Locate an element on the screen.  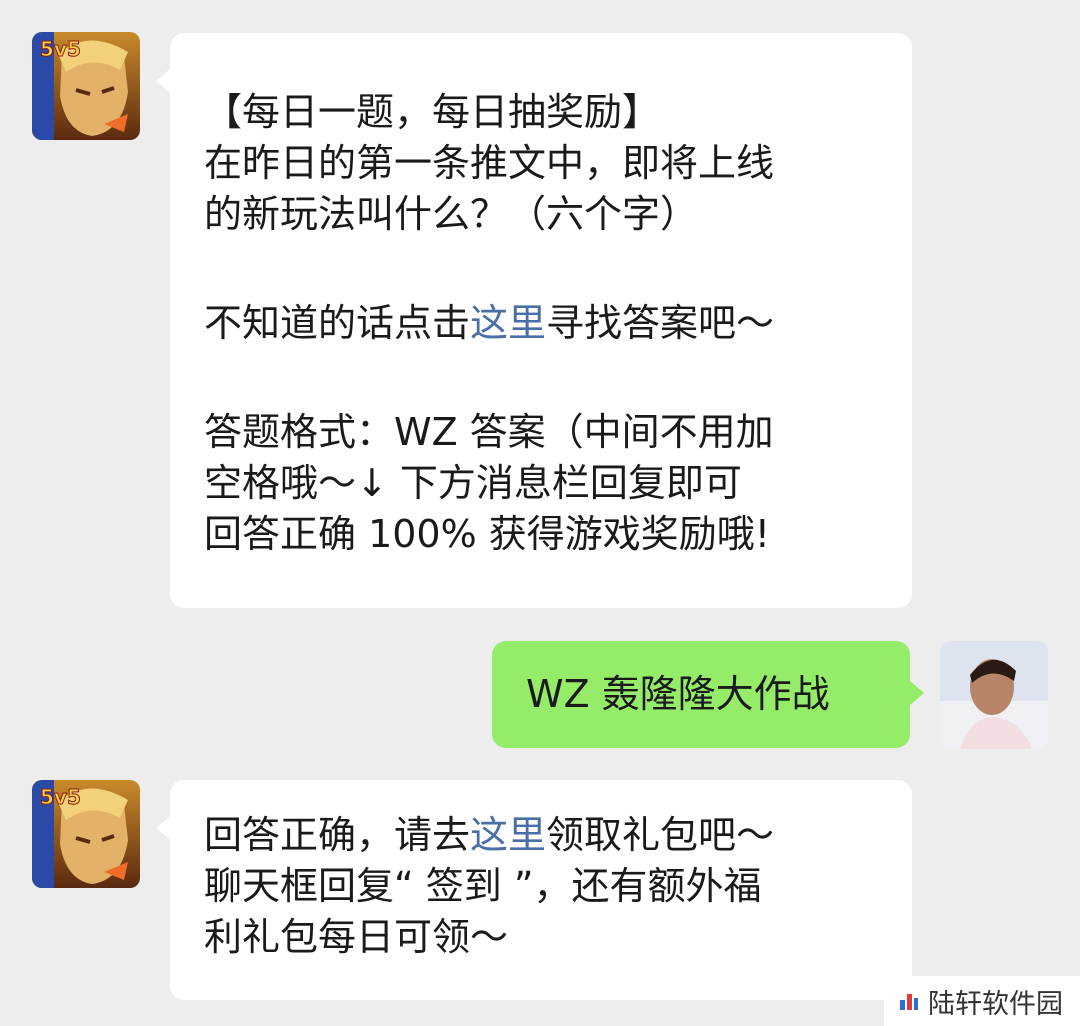
message-line: 答题格式：WZ 答案（中间不用加 is located at coordinates (489, 432).